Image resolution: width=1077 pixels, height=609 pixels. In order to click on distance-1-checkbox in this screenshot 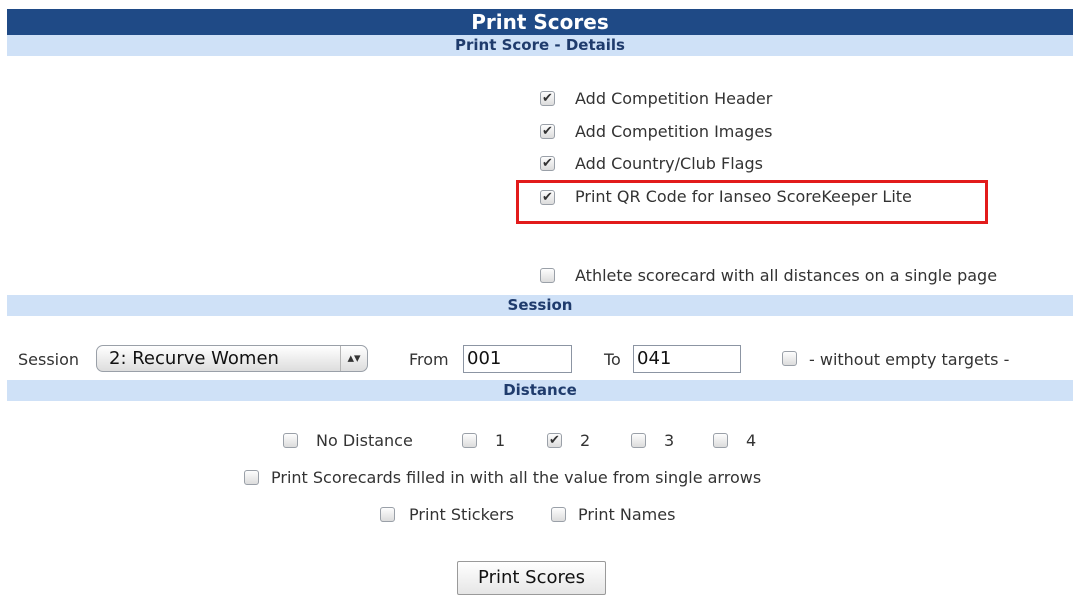, I will do `click(469, 440)`.